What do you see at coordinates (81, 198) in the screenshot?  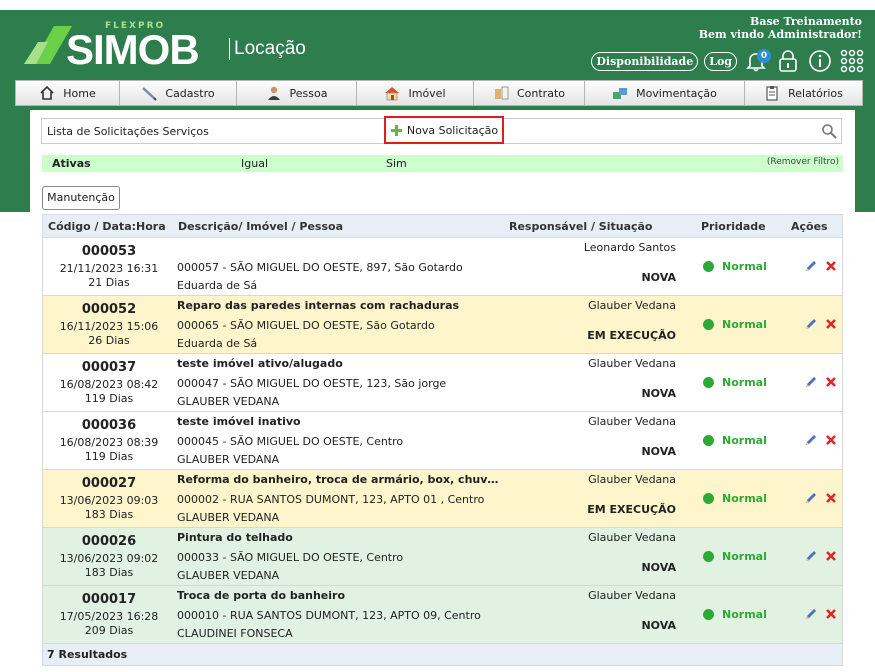 I see `manutencao-button: Manutenção` at bounding box center [81, 198].